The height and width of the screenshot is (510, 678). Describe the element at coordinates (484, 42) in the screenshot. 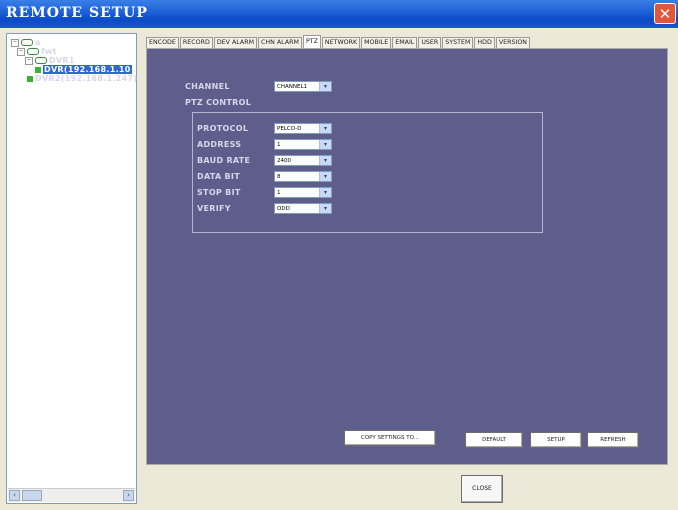

I see `tab-hdd: HDD` at that location.